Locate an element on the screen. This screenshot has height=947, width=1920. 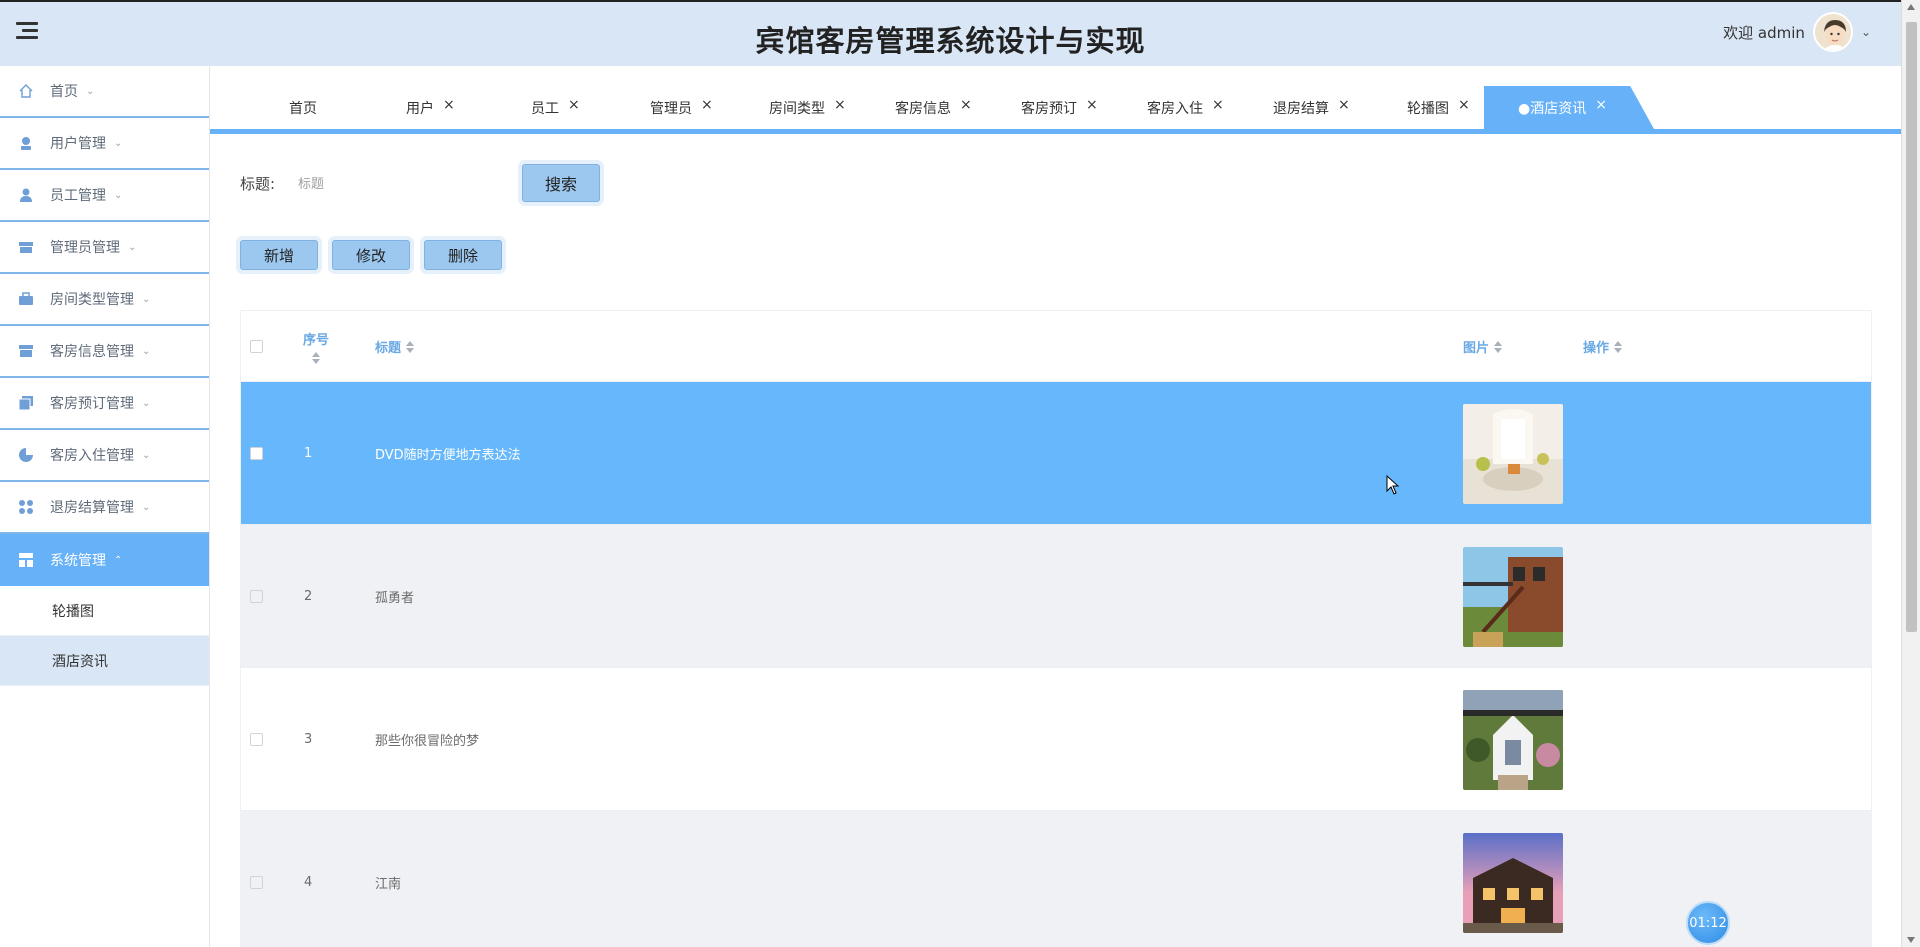
row-title: DVD随时方便地方表达法 is located at coordinates (448, 455).